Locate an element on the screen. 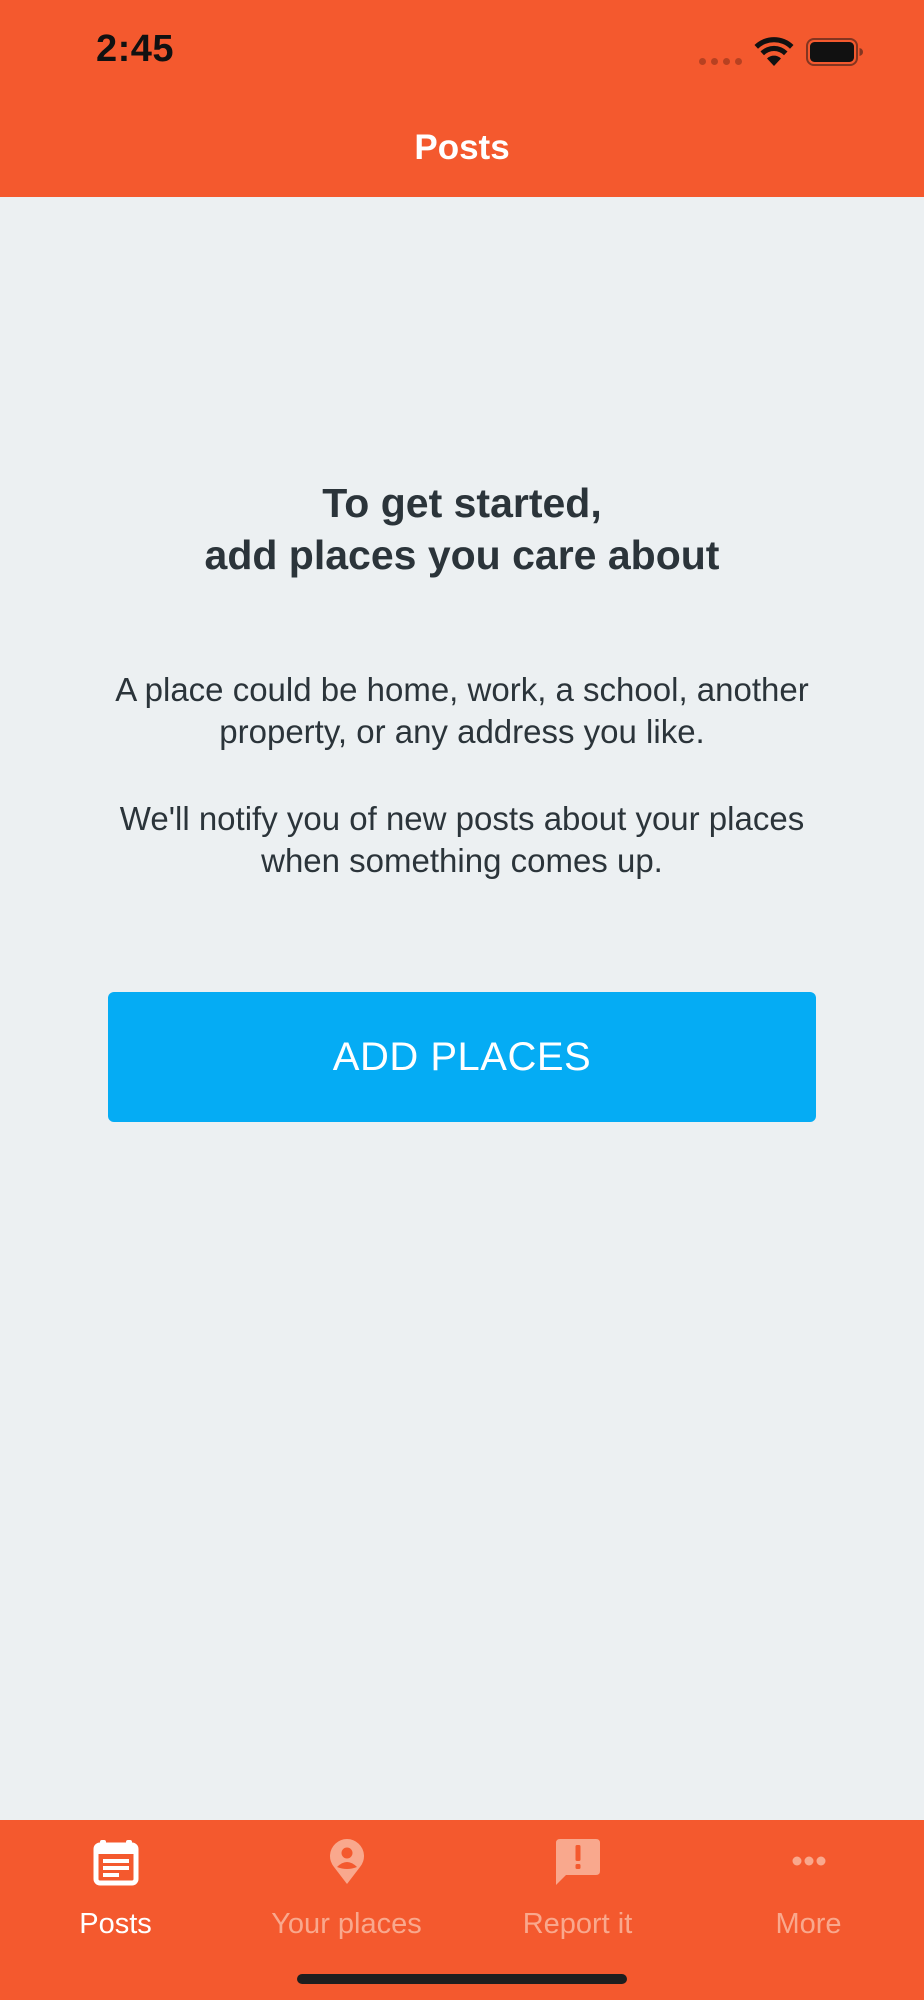 The height and width of the screenshot is (2000, 924). notification-description-line-2: when something comes up. is located at coordinates (462, 860).